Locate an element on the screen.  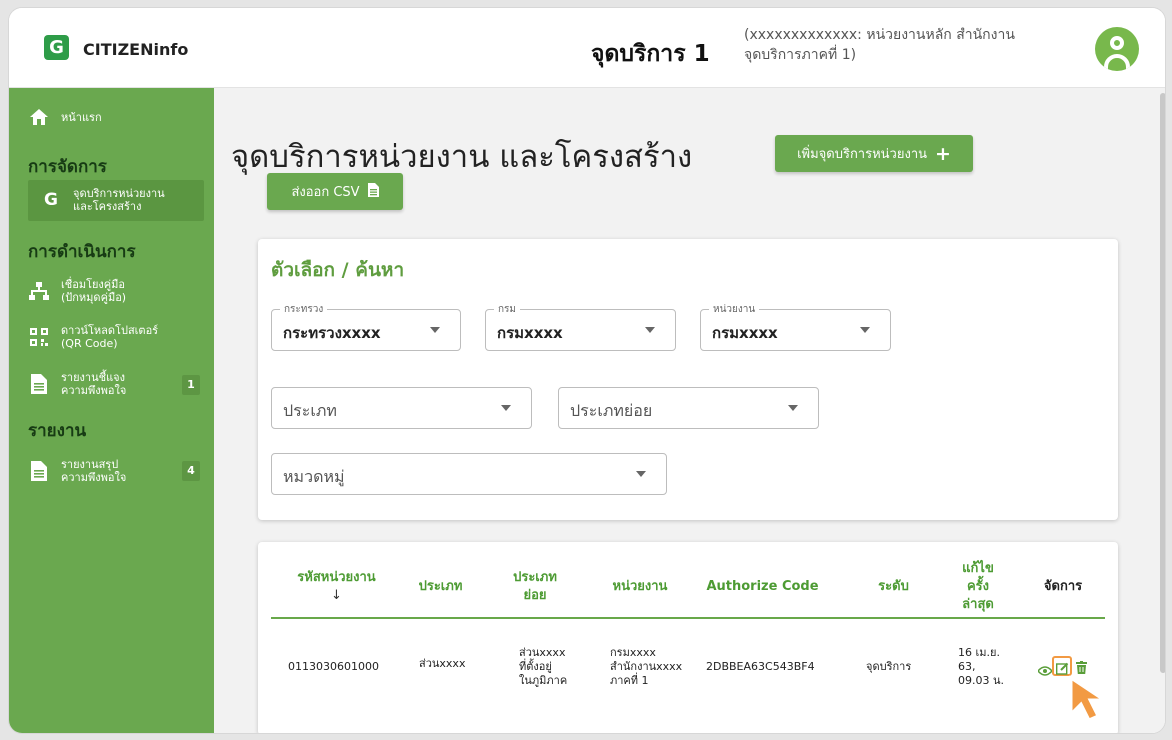
sidebar-item-label-line1: จุดบริการหน่วยงาน is located at coordinates (119, 193).